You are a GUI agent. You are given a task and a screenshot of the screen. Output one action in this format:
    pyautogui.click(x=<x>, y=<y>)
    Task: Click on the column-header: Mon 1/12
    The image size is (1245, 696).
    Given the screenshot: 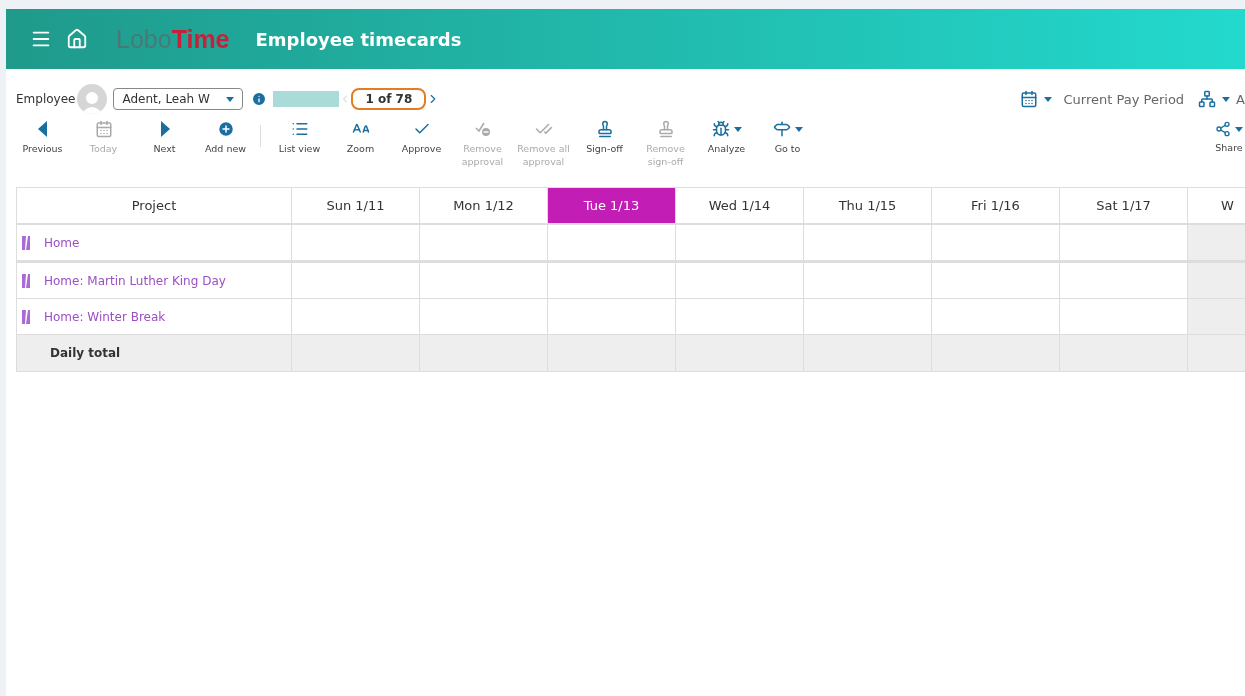 What is the action you would take?
    pyautogui.click(x=484, y=206)
    